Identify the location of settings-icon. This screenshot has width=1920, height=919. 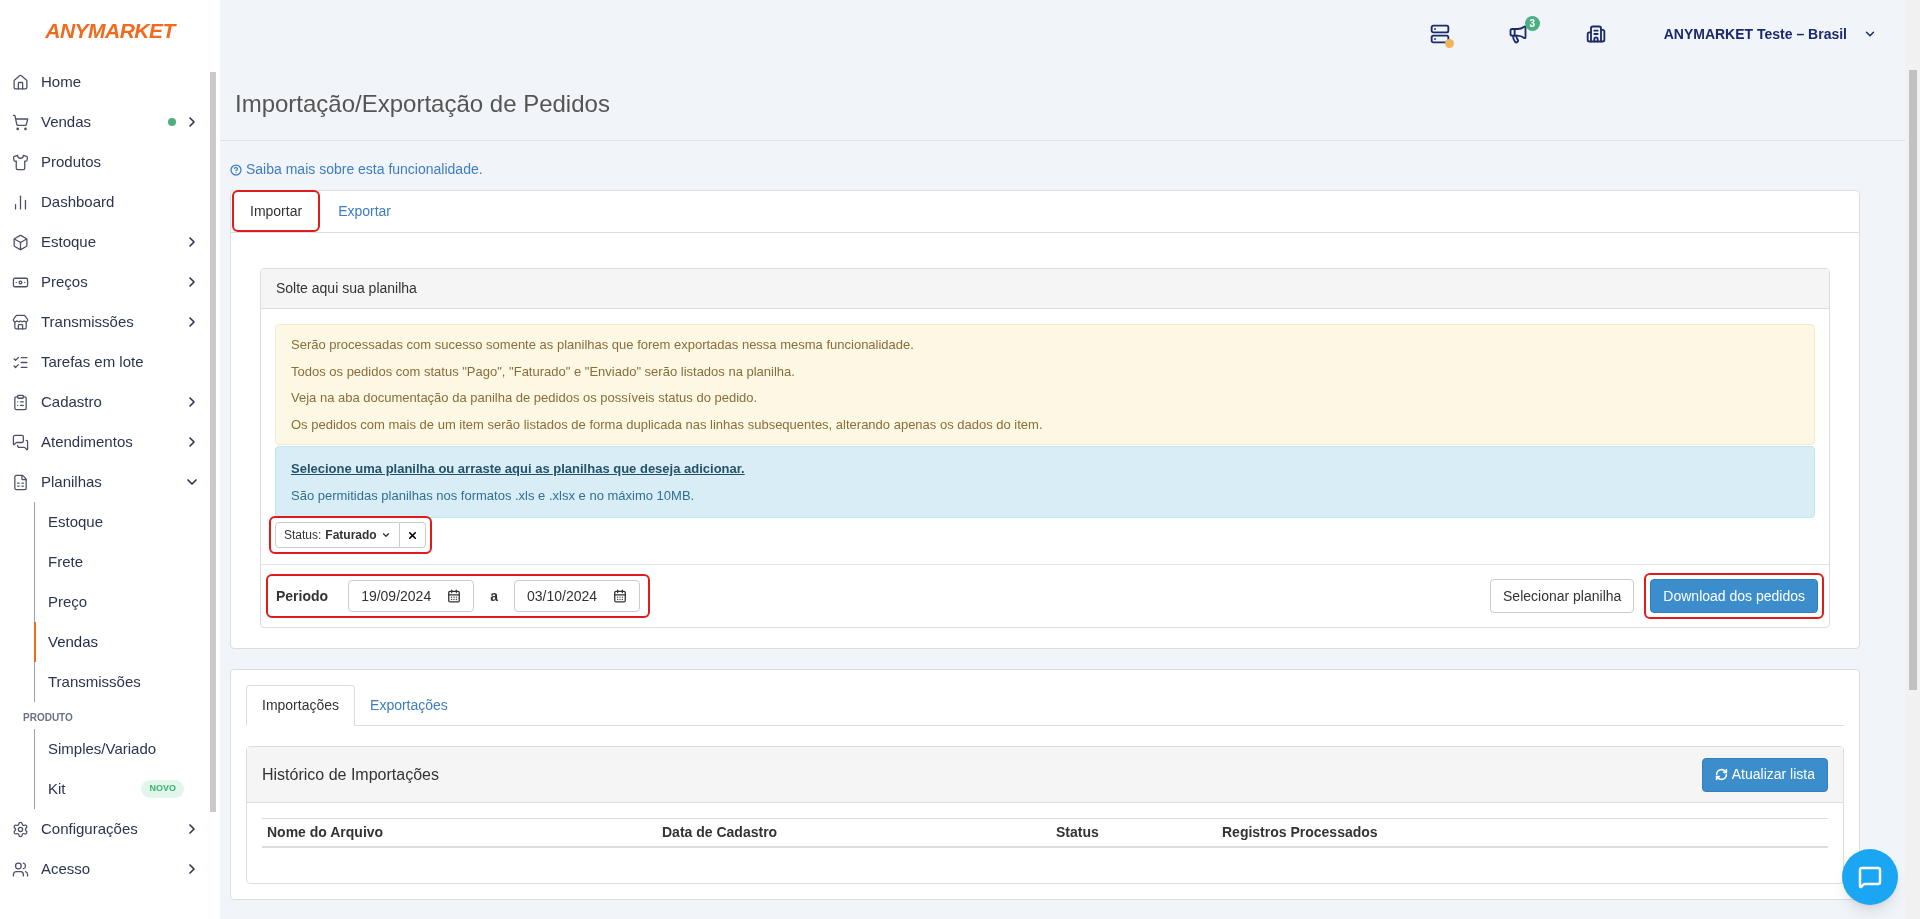
(20, 829).